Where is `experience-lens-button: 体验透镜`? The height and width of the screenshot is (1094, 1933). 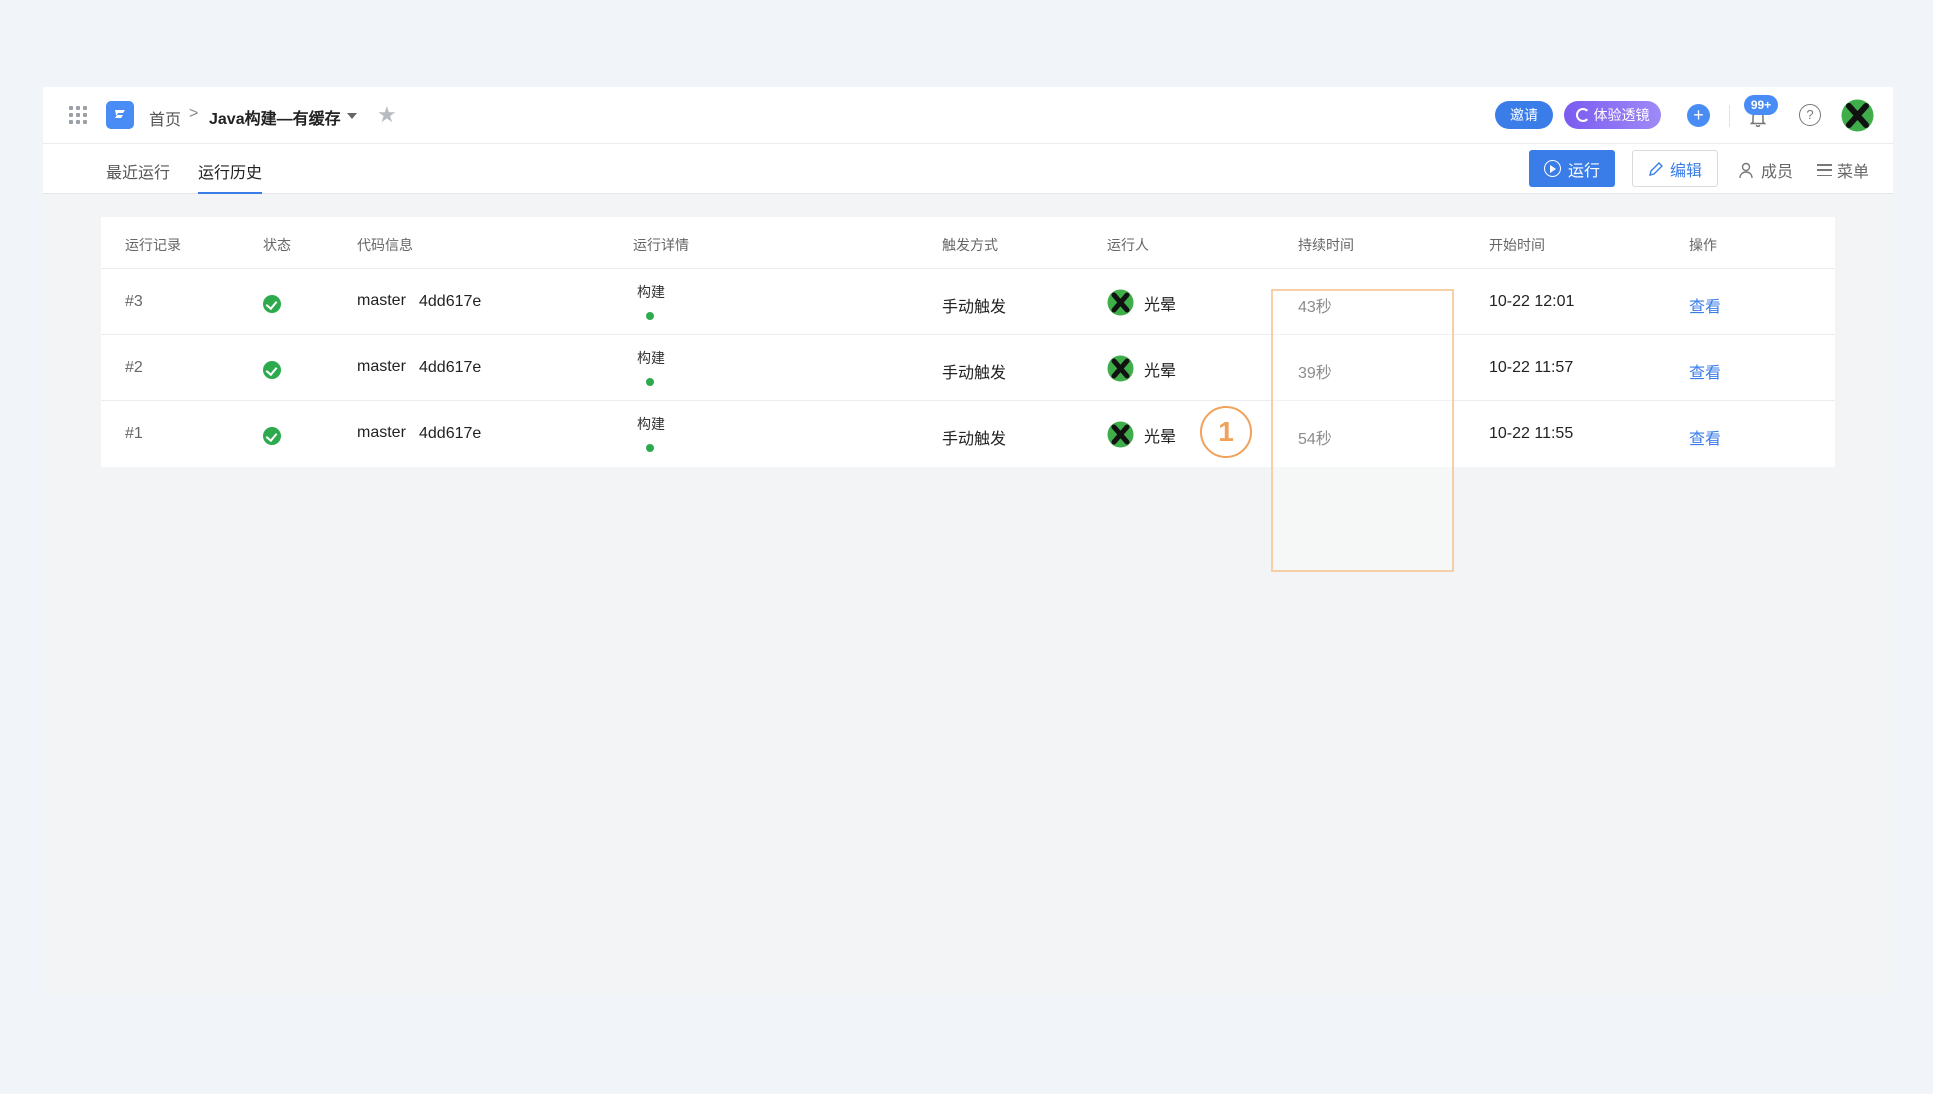 experience-lens-button: 体验透镜 is located at coordinates (1612, 115).